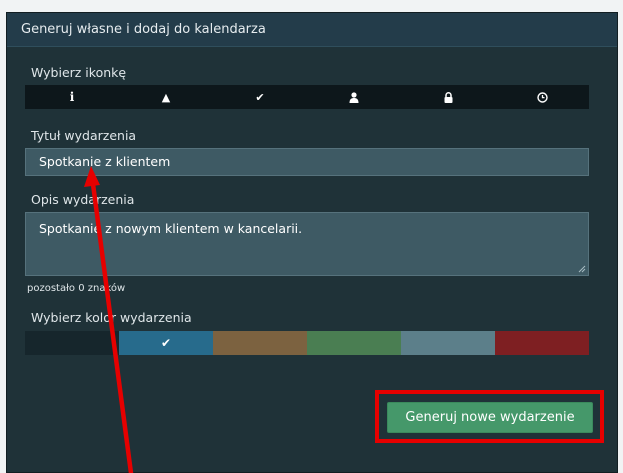 This screenshot has width=623, height=473. What do you see at coordinates (171, 228) in the screenshot?
I see `event-description-text: Spotkanie z nowym klientem w kancelarii.` at bounding box center [171, 228].